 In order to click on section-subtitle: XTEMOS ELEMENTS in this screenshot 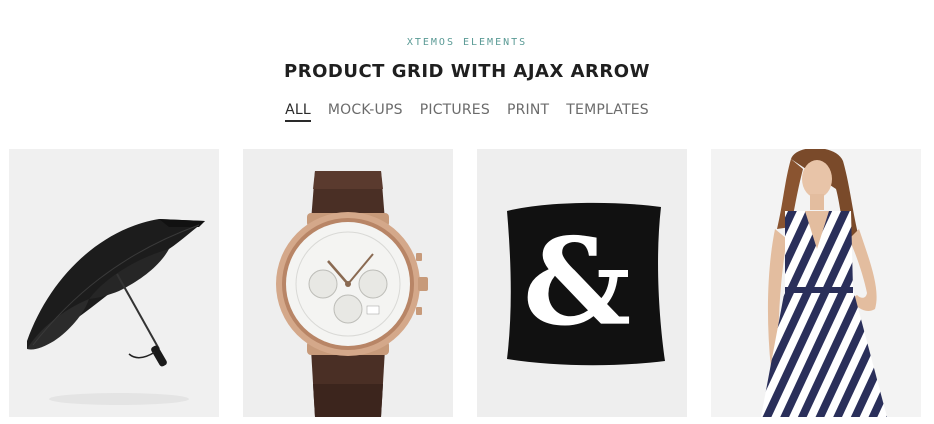, I will do `click(467, 42)`.